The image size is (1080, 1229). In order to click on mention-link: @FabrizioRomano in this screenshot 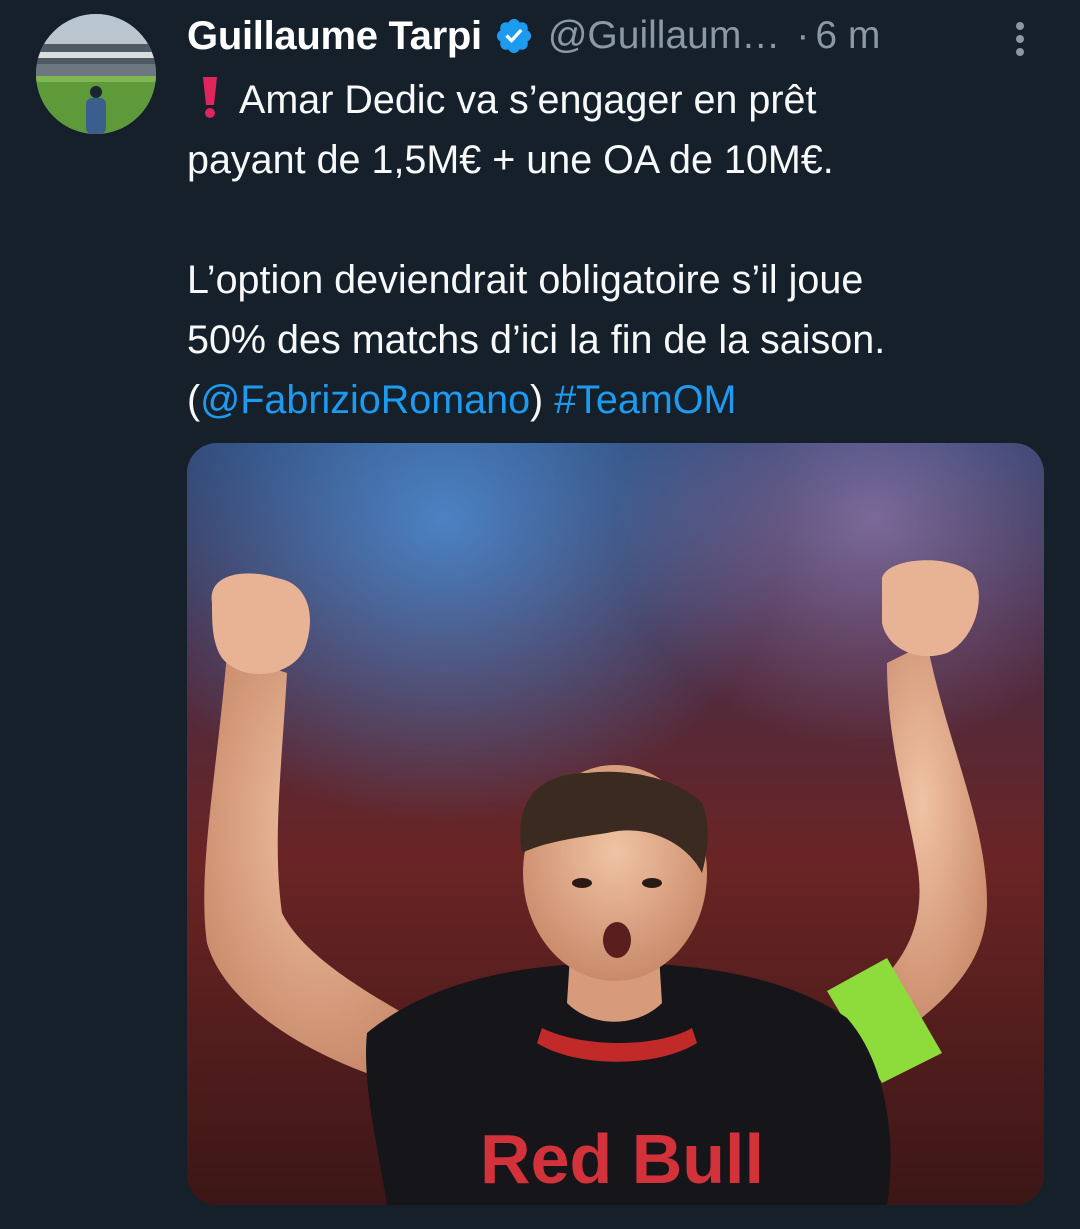, I will do `click(365, 400)`.